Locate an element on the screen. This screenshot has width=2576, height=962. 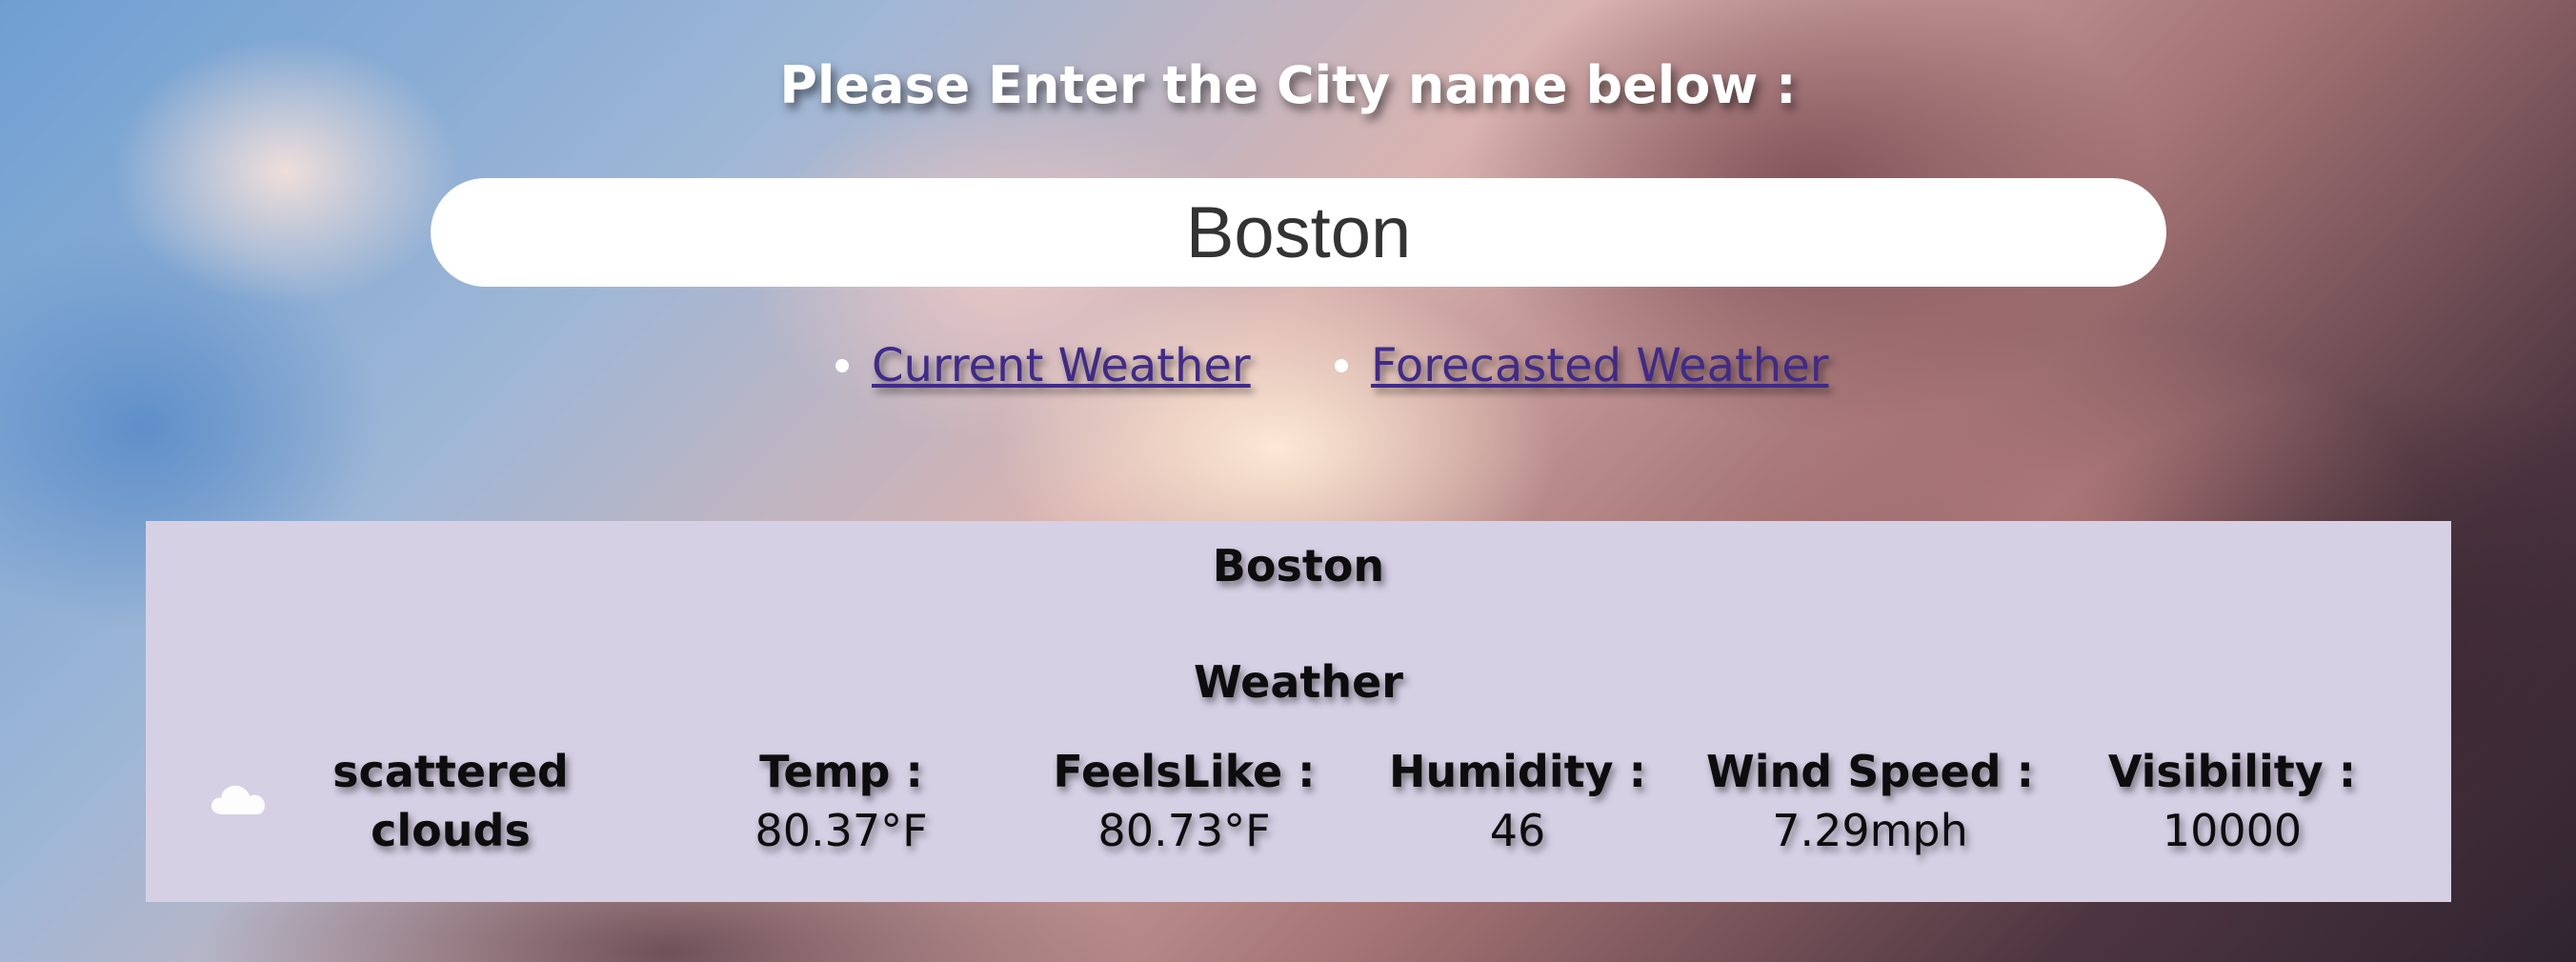
city-search-input is located at coordinates (1299, 232).